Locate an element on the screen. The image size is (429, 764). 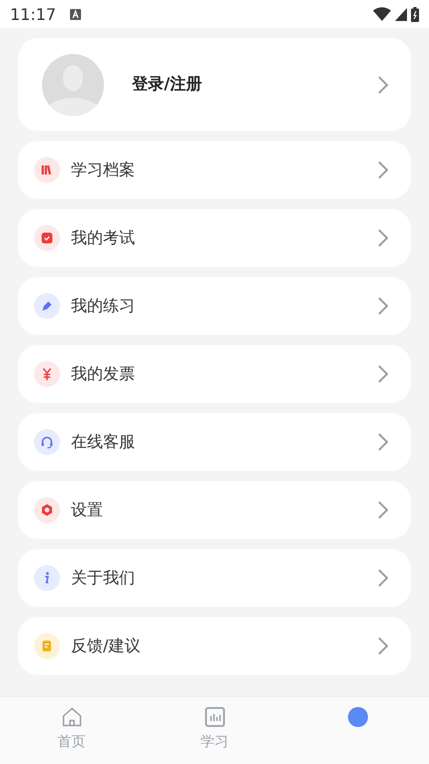
chart-icon is located at coordinates (214, 717).